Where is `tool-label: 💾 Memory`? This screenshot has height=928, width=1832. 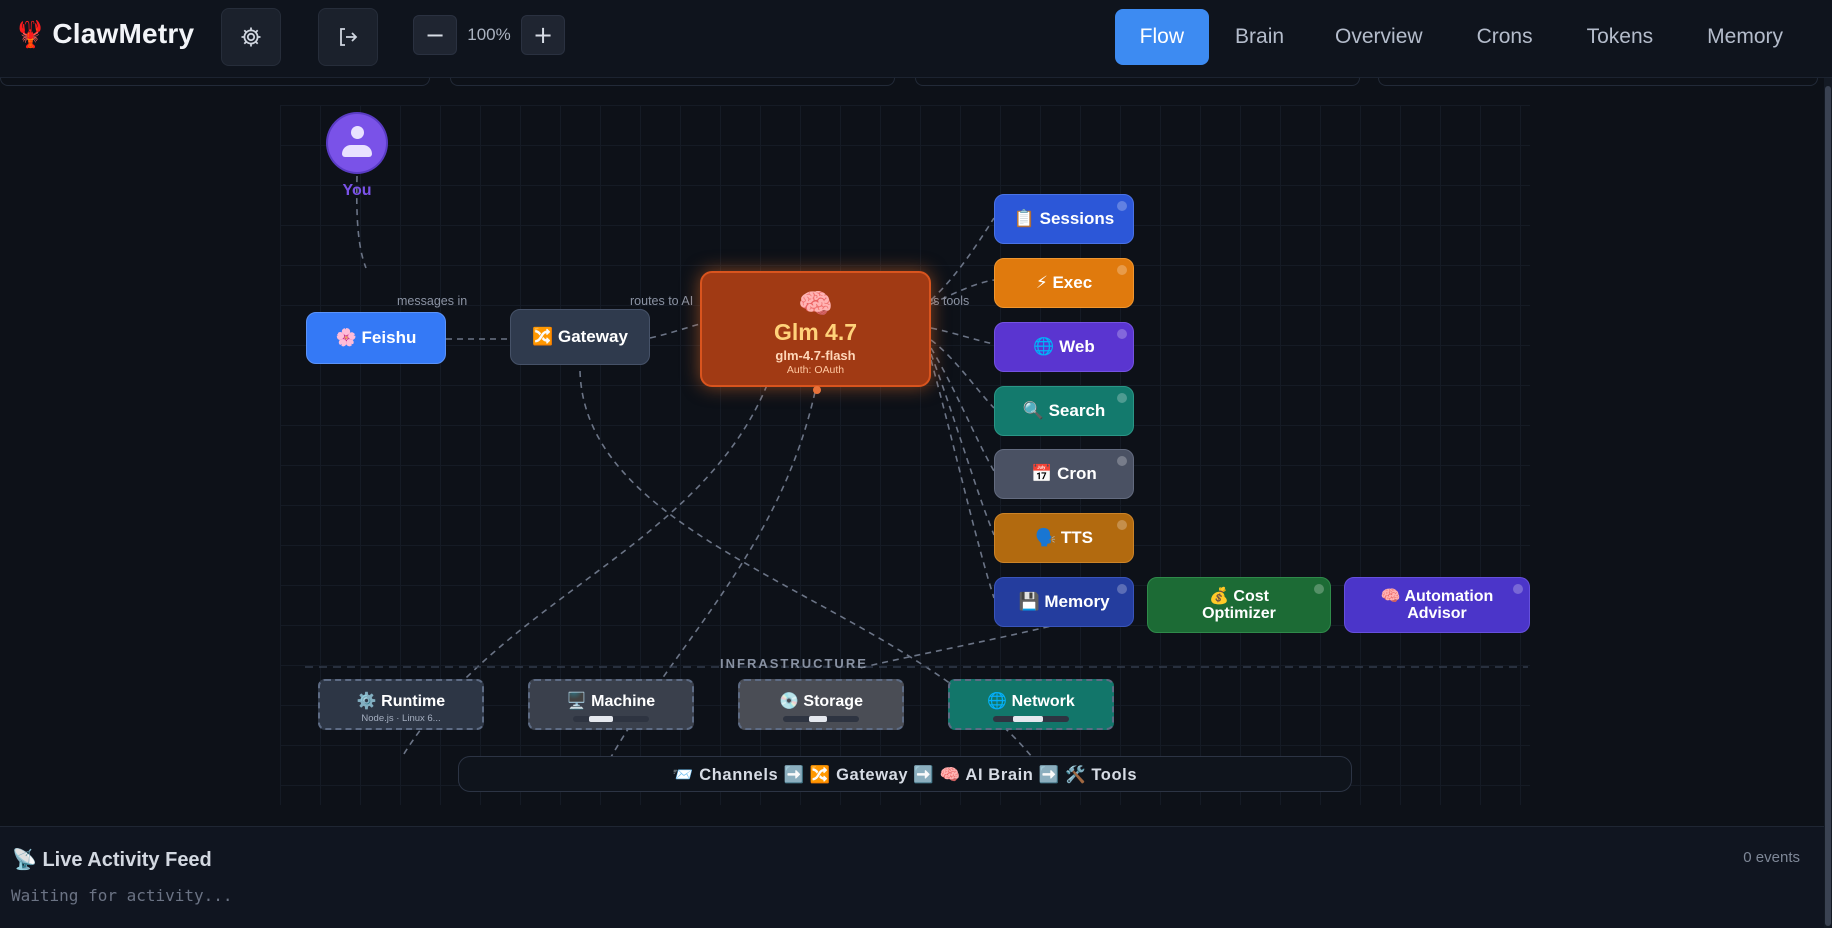
tool-label: 💾 Memory is located at coordinates (1064, 601).